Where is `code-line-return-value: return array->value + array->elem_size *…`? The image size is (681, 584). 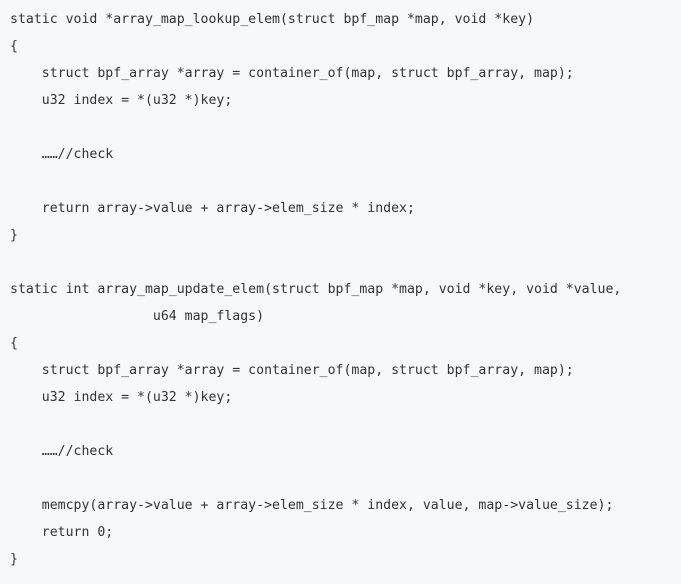 code-line-return-value: return array->value + array->elem_size *… is located at coordinates (212, 208).